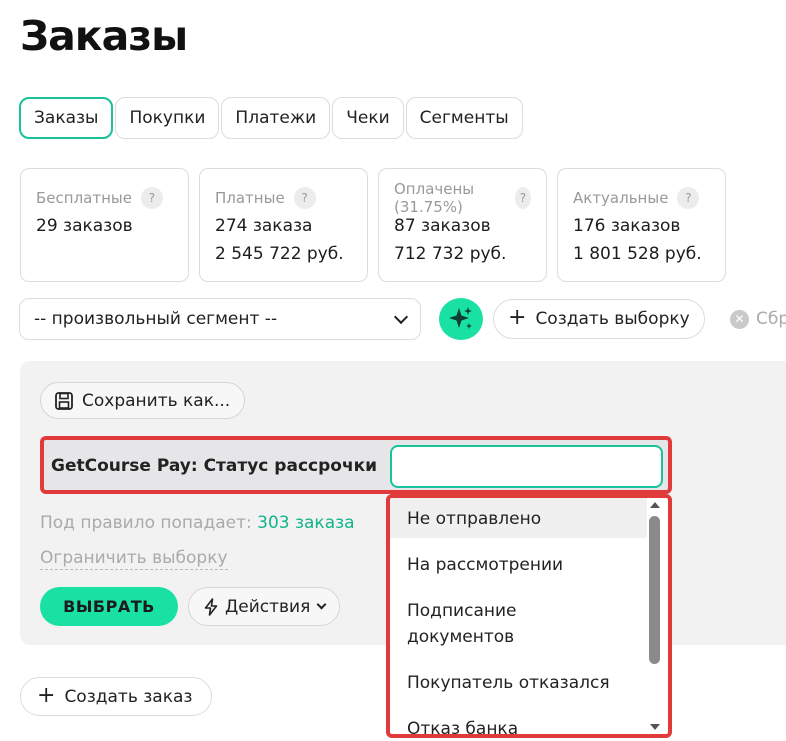 The width and height of the screenshot is (786, 741). What do you see at coordinates (84, 226) in the screenshot?
I see `stat-count: 29 заказов` at bounding box center [84, 226].